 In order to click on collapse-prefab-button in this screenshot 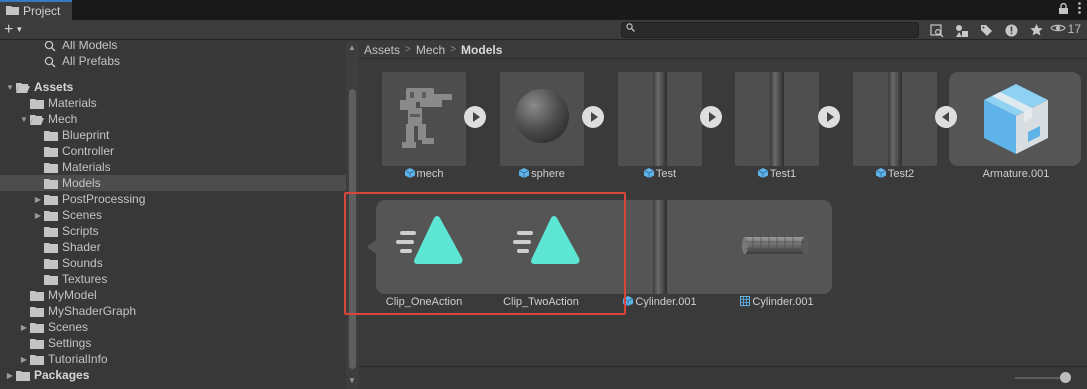, I will do `click(946, 117)`.